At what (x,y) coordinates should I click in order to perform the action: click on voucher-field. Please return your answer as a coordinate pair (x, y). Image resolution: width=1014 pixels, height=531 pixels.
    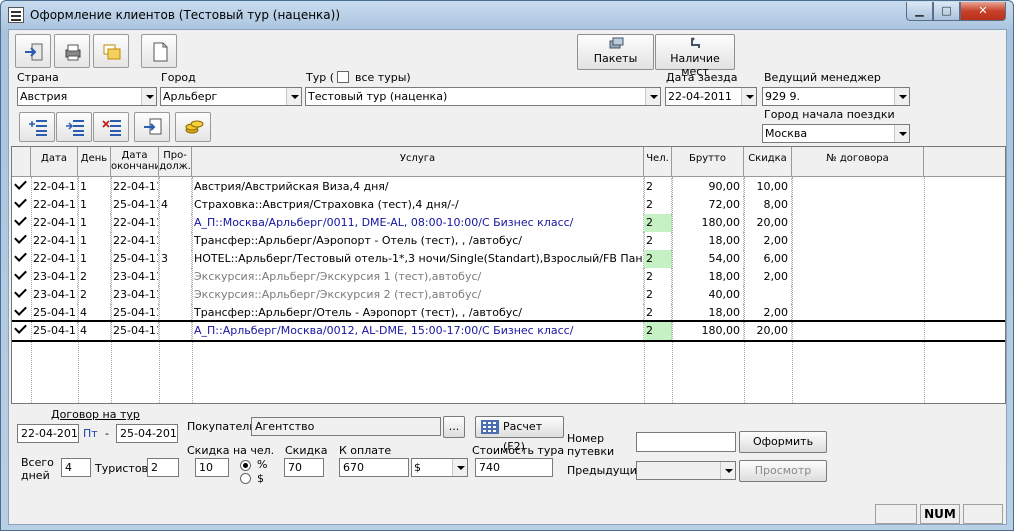
    Looking at the image, I should click on (686, 442).